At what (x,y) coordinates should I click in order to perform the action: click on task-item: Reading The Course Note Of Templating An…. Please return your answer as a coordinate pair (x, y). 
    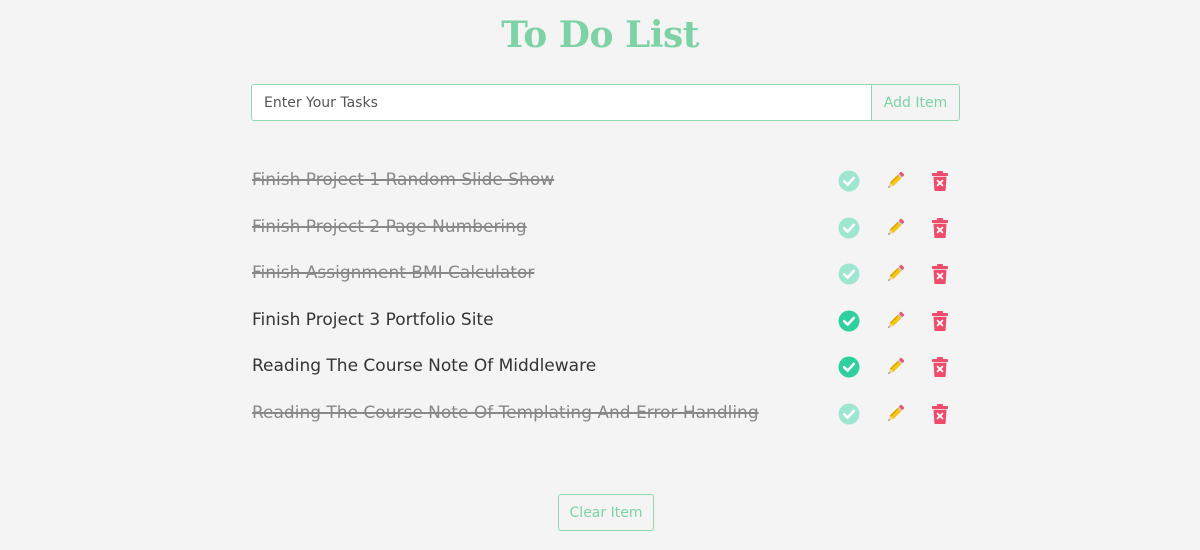
    Looking at the image, I should click on (605, 414).